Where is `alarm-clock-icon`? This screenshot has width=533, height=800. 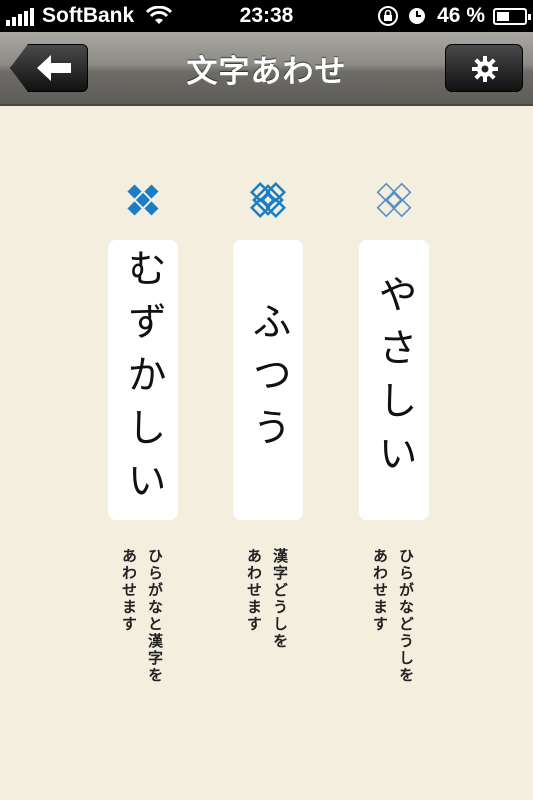
alarm-clock-icon is located at coordinates (417, 16).